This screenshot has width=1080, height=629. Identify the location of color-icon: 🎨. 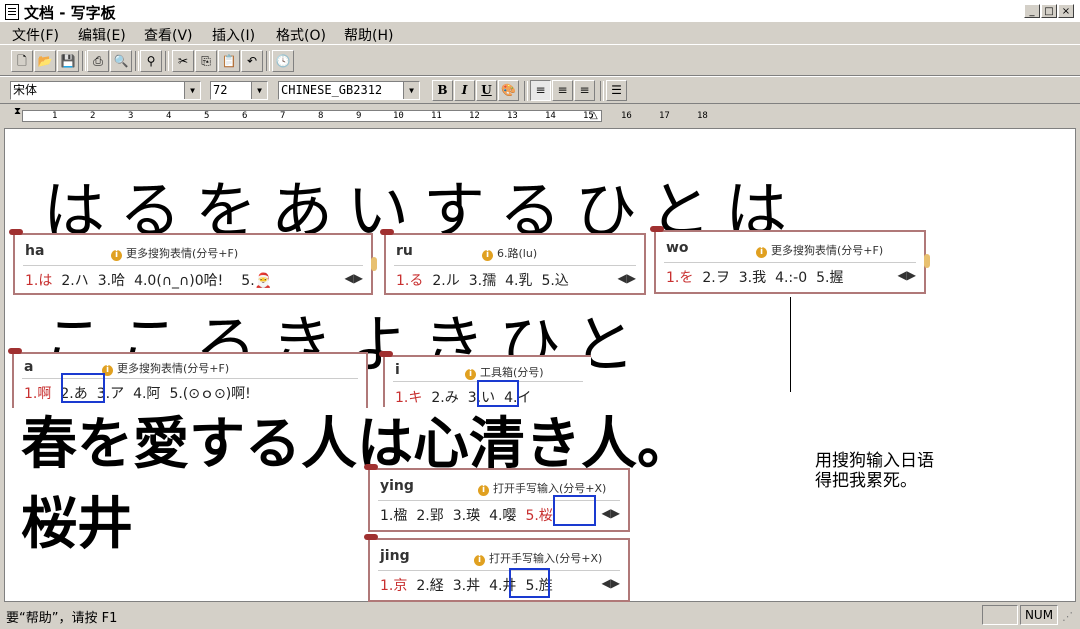
(508, 90).